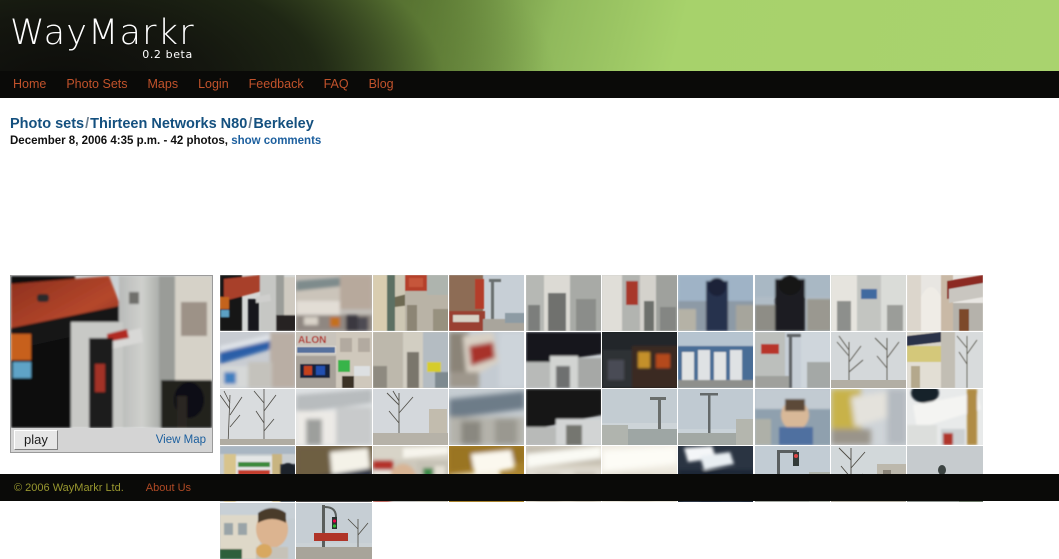  I want to click on nav-item-home: Home, so click(29, 84).